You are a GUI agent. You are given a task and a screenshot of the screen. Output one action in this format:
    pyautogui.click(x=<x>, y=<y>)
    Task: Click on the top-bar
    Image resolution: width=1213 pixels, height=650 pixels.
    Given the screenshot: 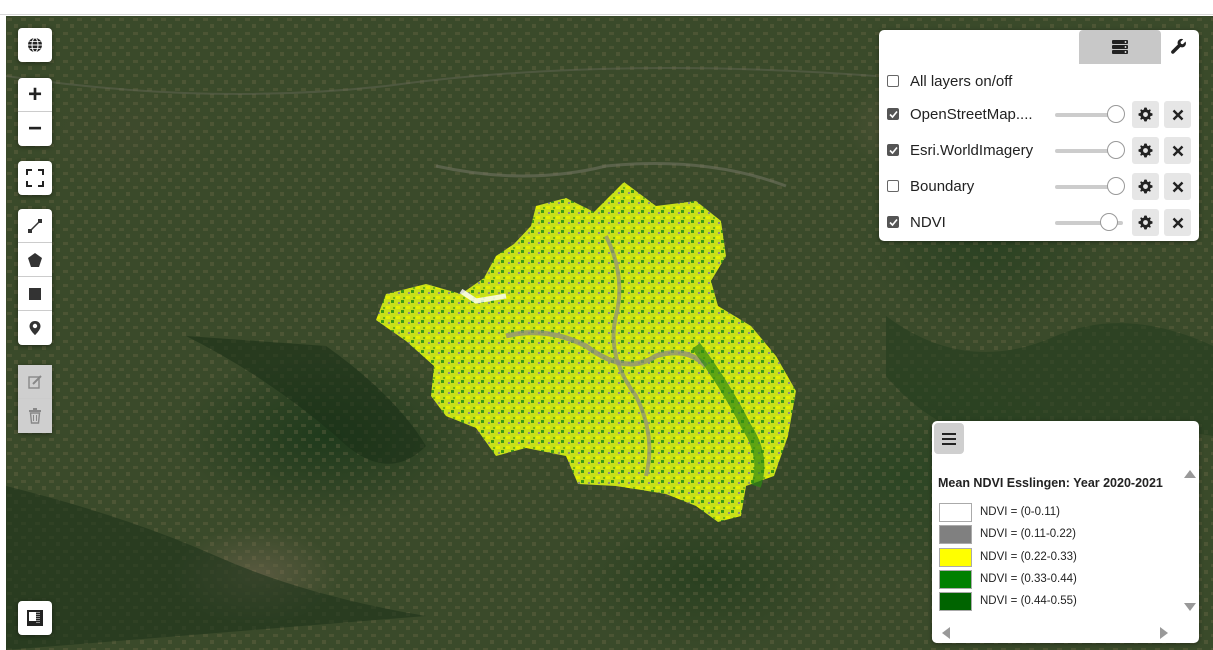 What is the action you would take?
    pyautogui.click(x=606, y=7)
    